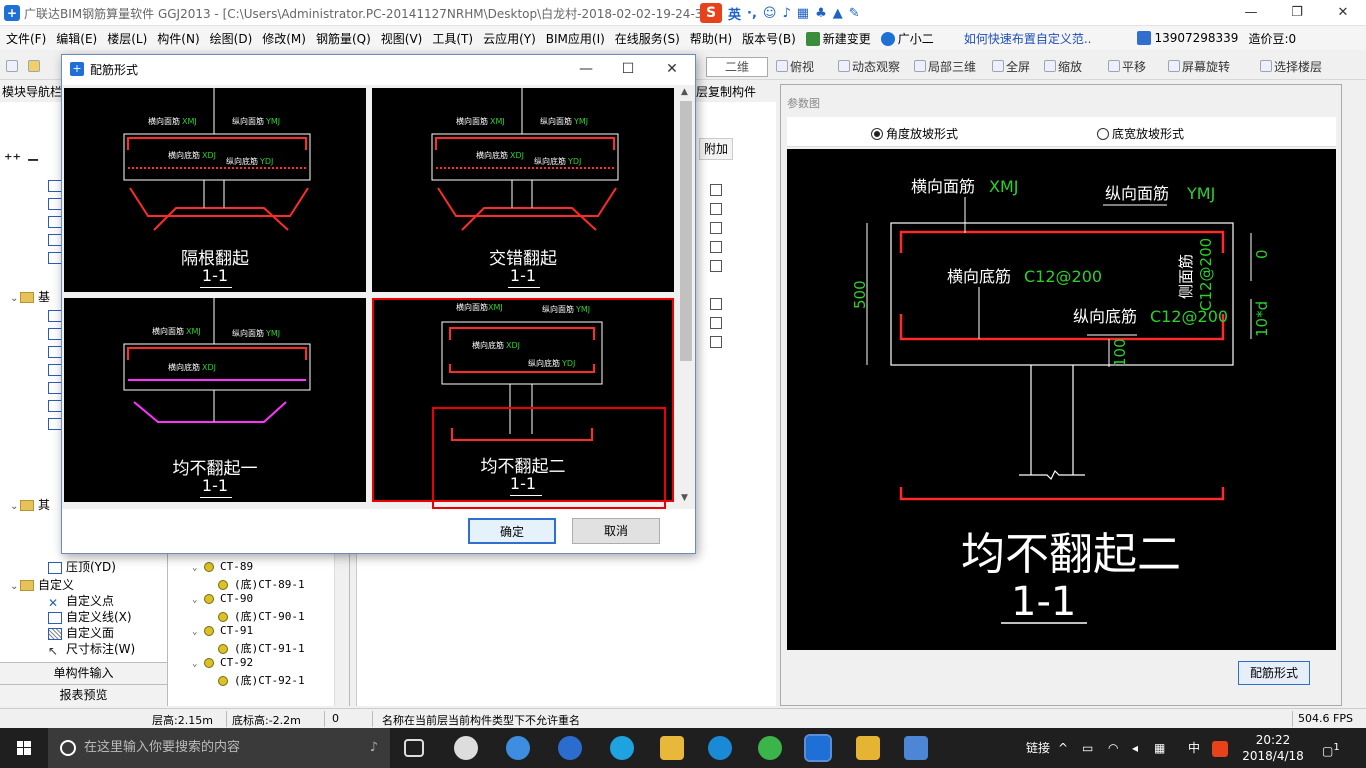  What do you see at coordinates (622, 748) in the screenshot?
I see `ie-icon` at bounding box center [622, 748].